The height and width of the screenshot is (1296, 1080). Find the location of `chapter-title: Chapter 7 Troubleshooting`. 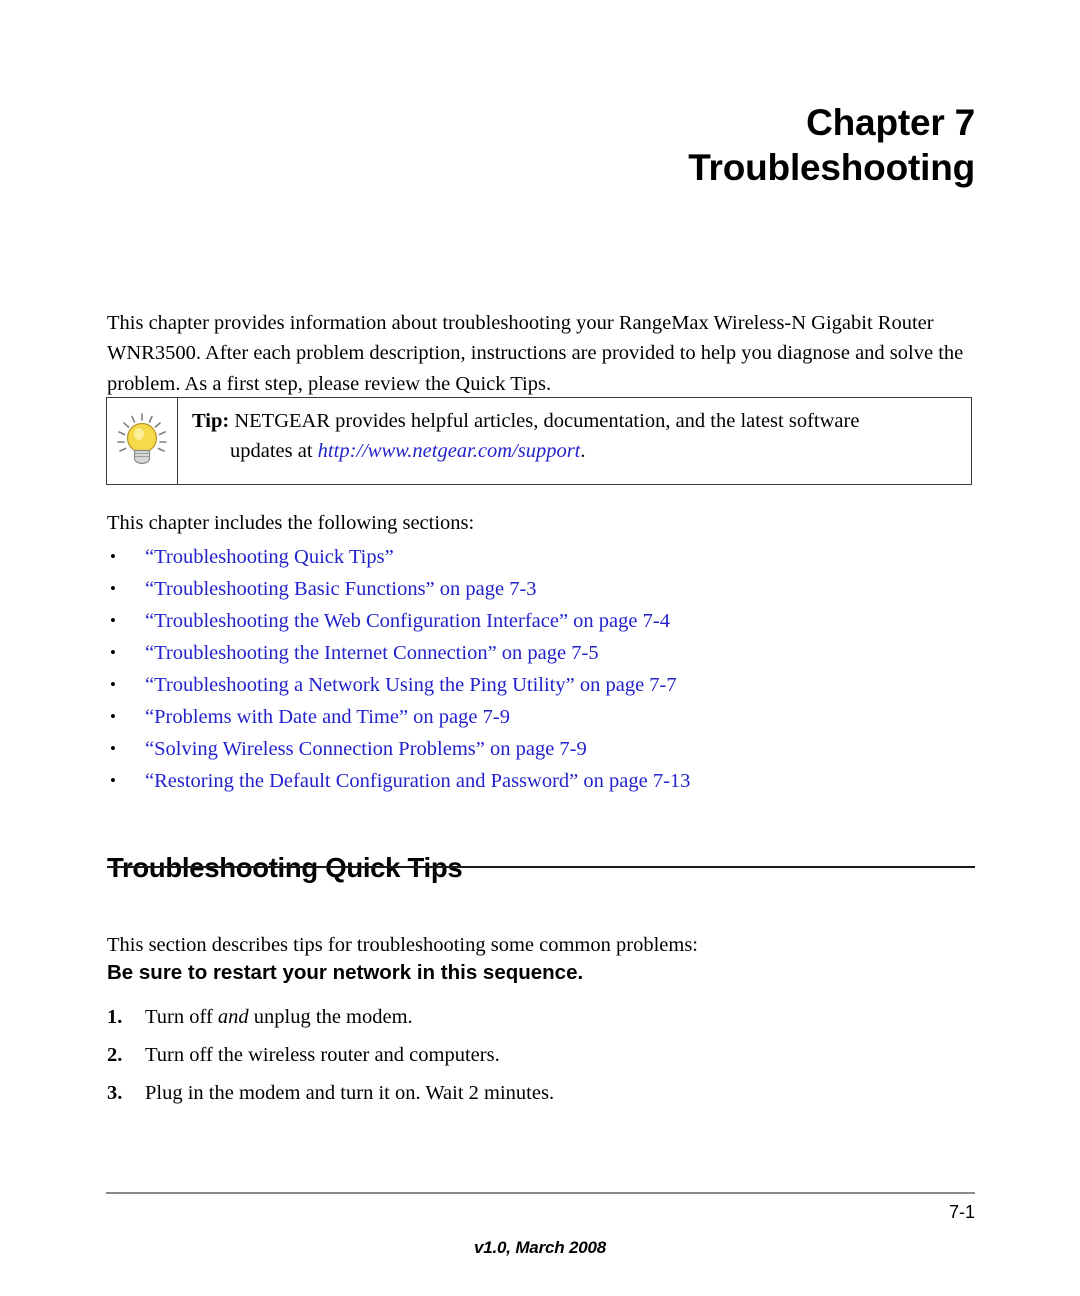

chapter-title: Chapter 7 Troubleshooting is located at coordinates (540, 145).